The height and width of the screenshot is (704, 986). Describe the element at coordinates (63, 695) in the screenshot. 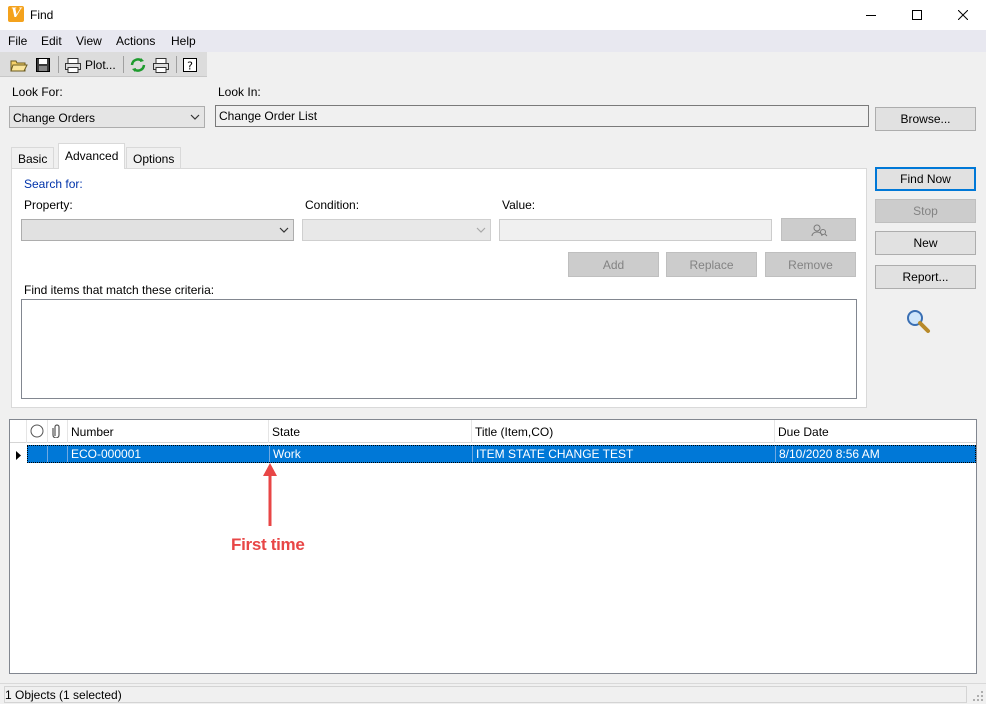

I see `status-text: 1 Objects (1 selected)` at that location.